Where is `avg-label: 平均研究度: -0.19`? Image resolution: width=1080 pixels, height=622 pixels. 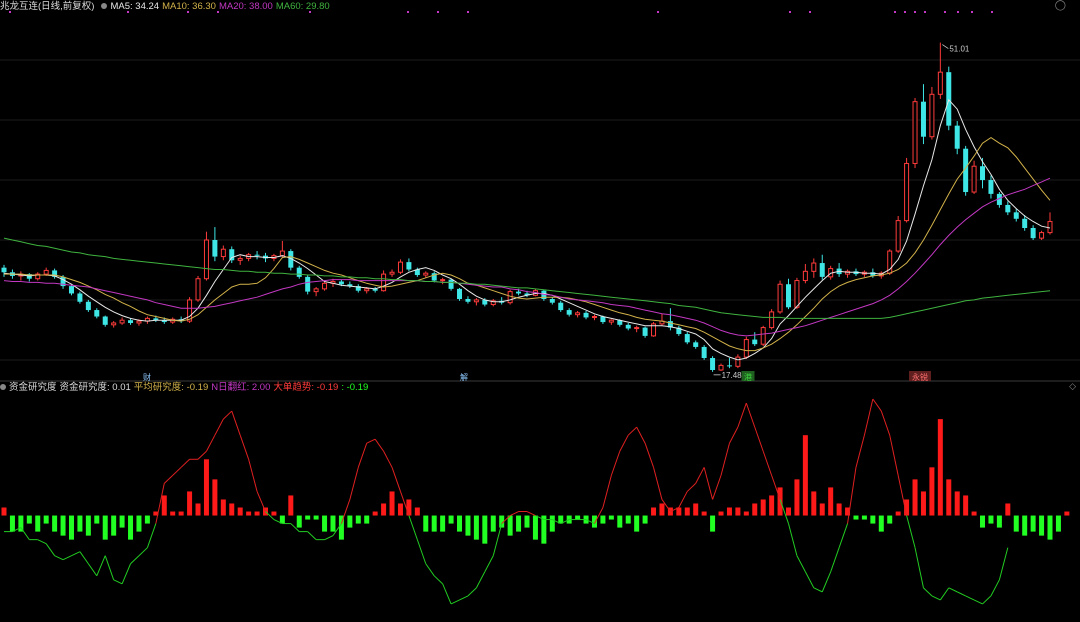 avg-label: 平均研究度: -0.19 is located at coordinates (171, 387).